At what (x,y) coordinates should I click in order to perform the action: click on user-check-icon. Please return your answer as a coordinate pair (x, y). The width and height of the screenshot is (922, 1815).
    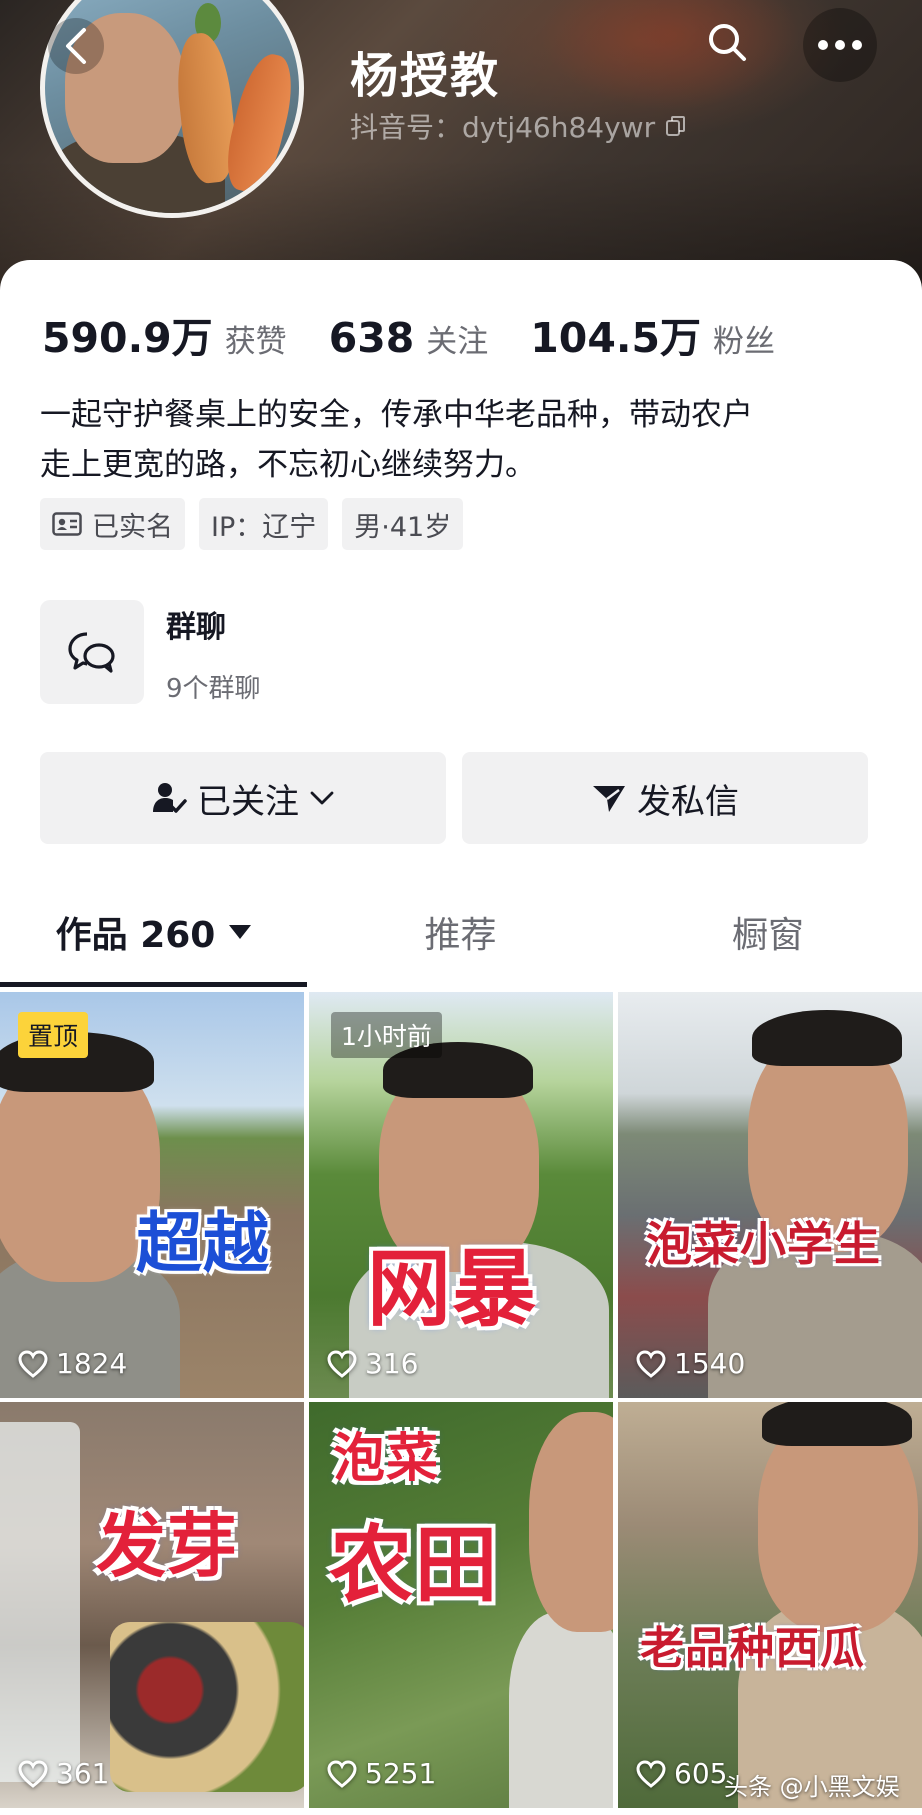
    Looking at the image, I should click on (170, 798).